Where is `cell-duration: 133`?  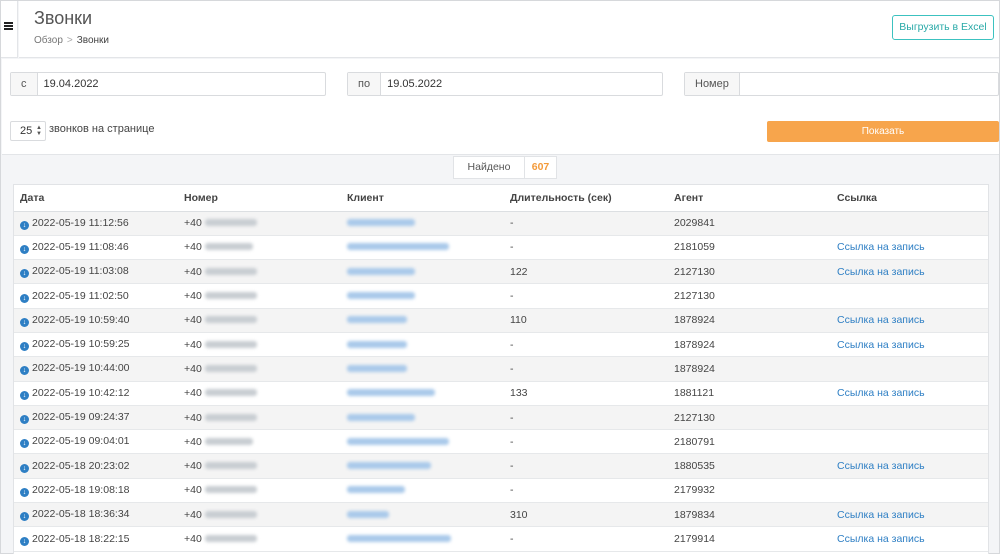 cell-duration: 133 is located at coordinates (586, 393).